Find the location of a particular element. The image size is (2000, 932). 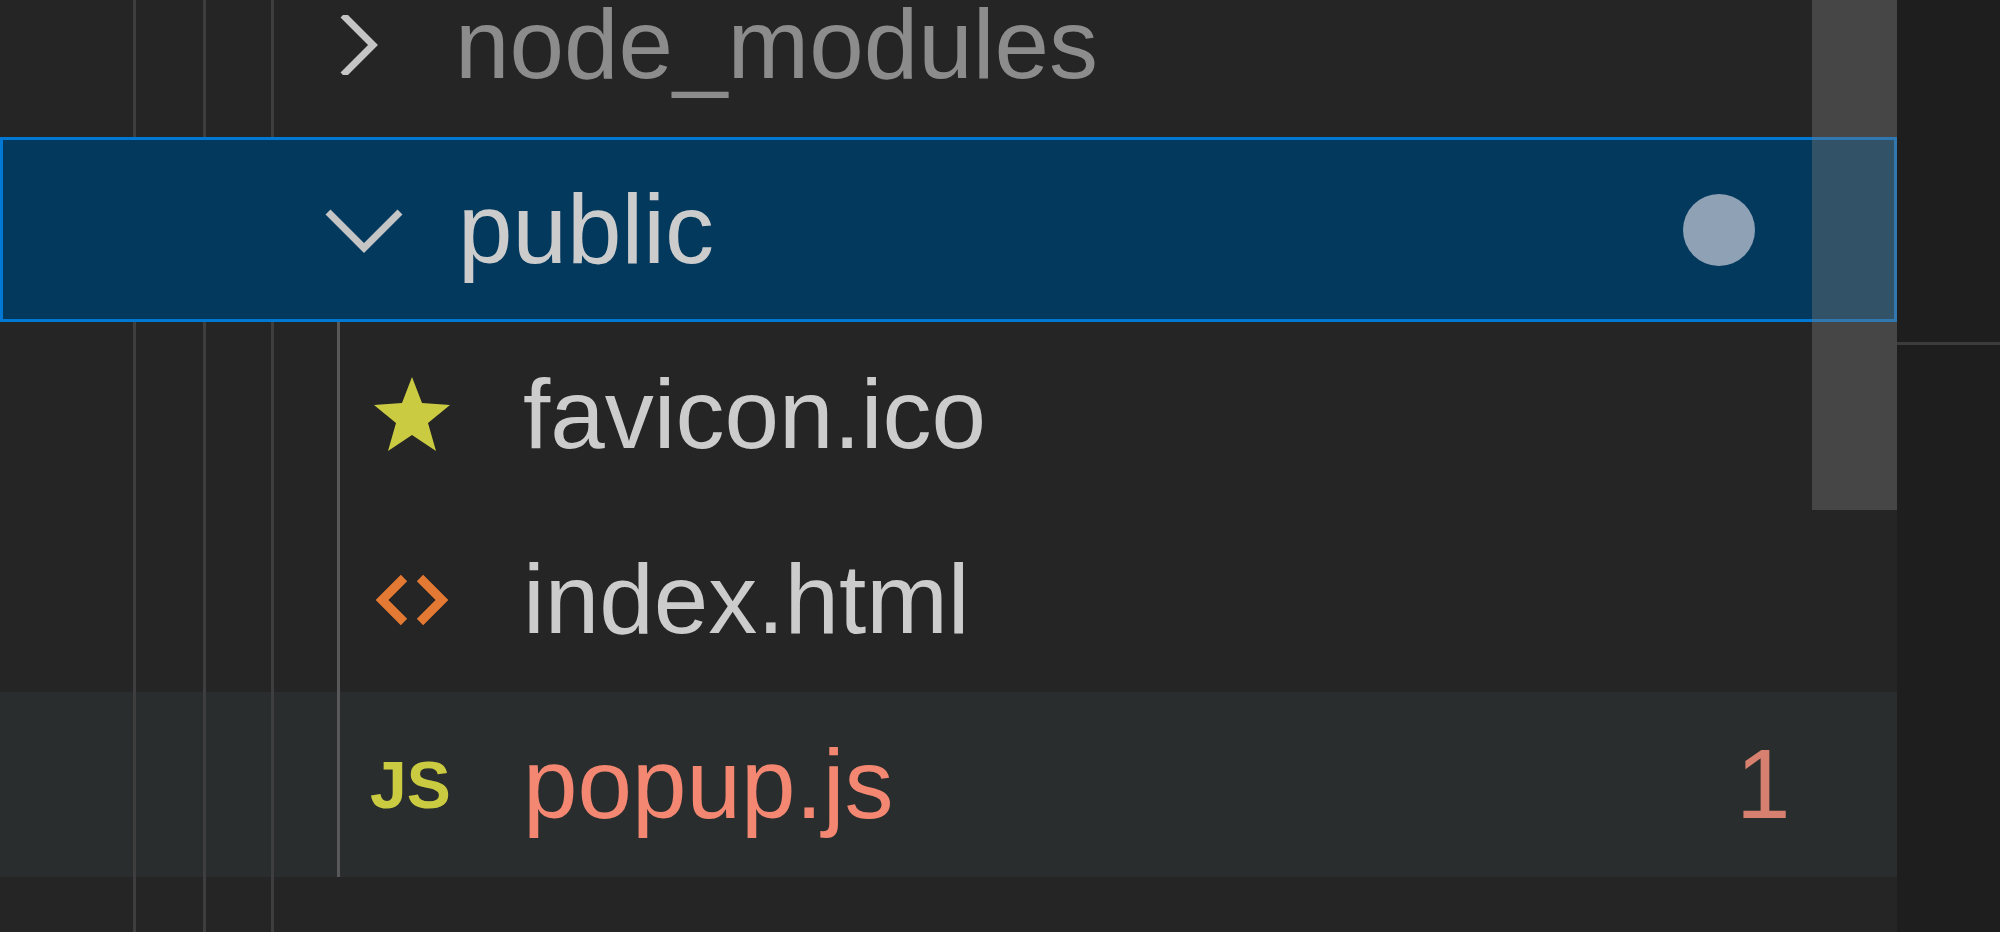

problem-count: 1 is located at coordinates (1763, 784).